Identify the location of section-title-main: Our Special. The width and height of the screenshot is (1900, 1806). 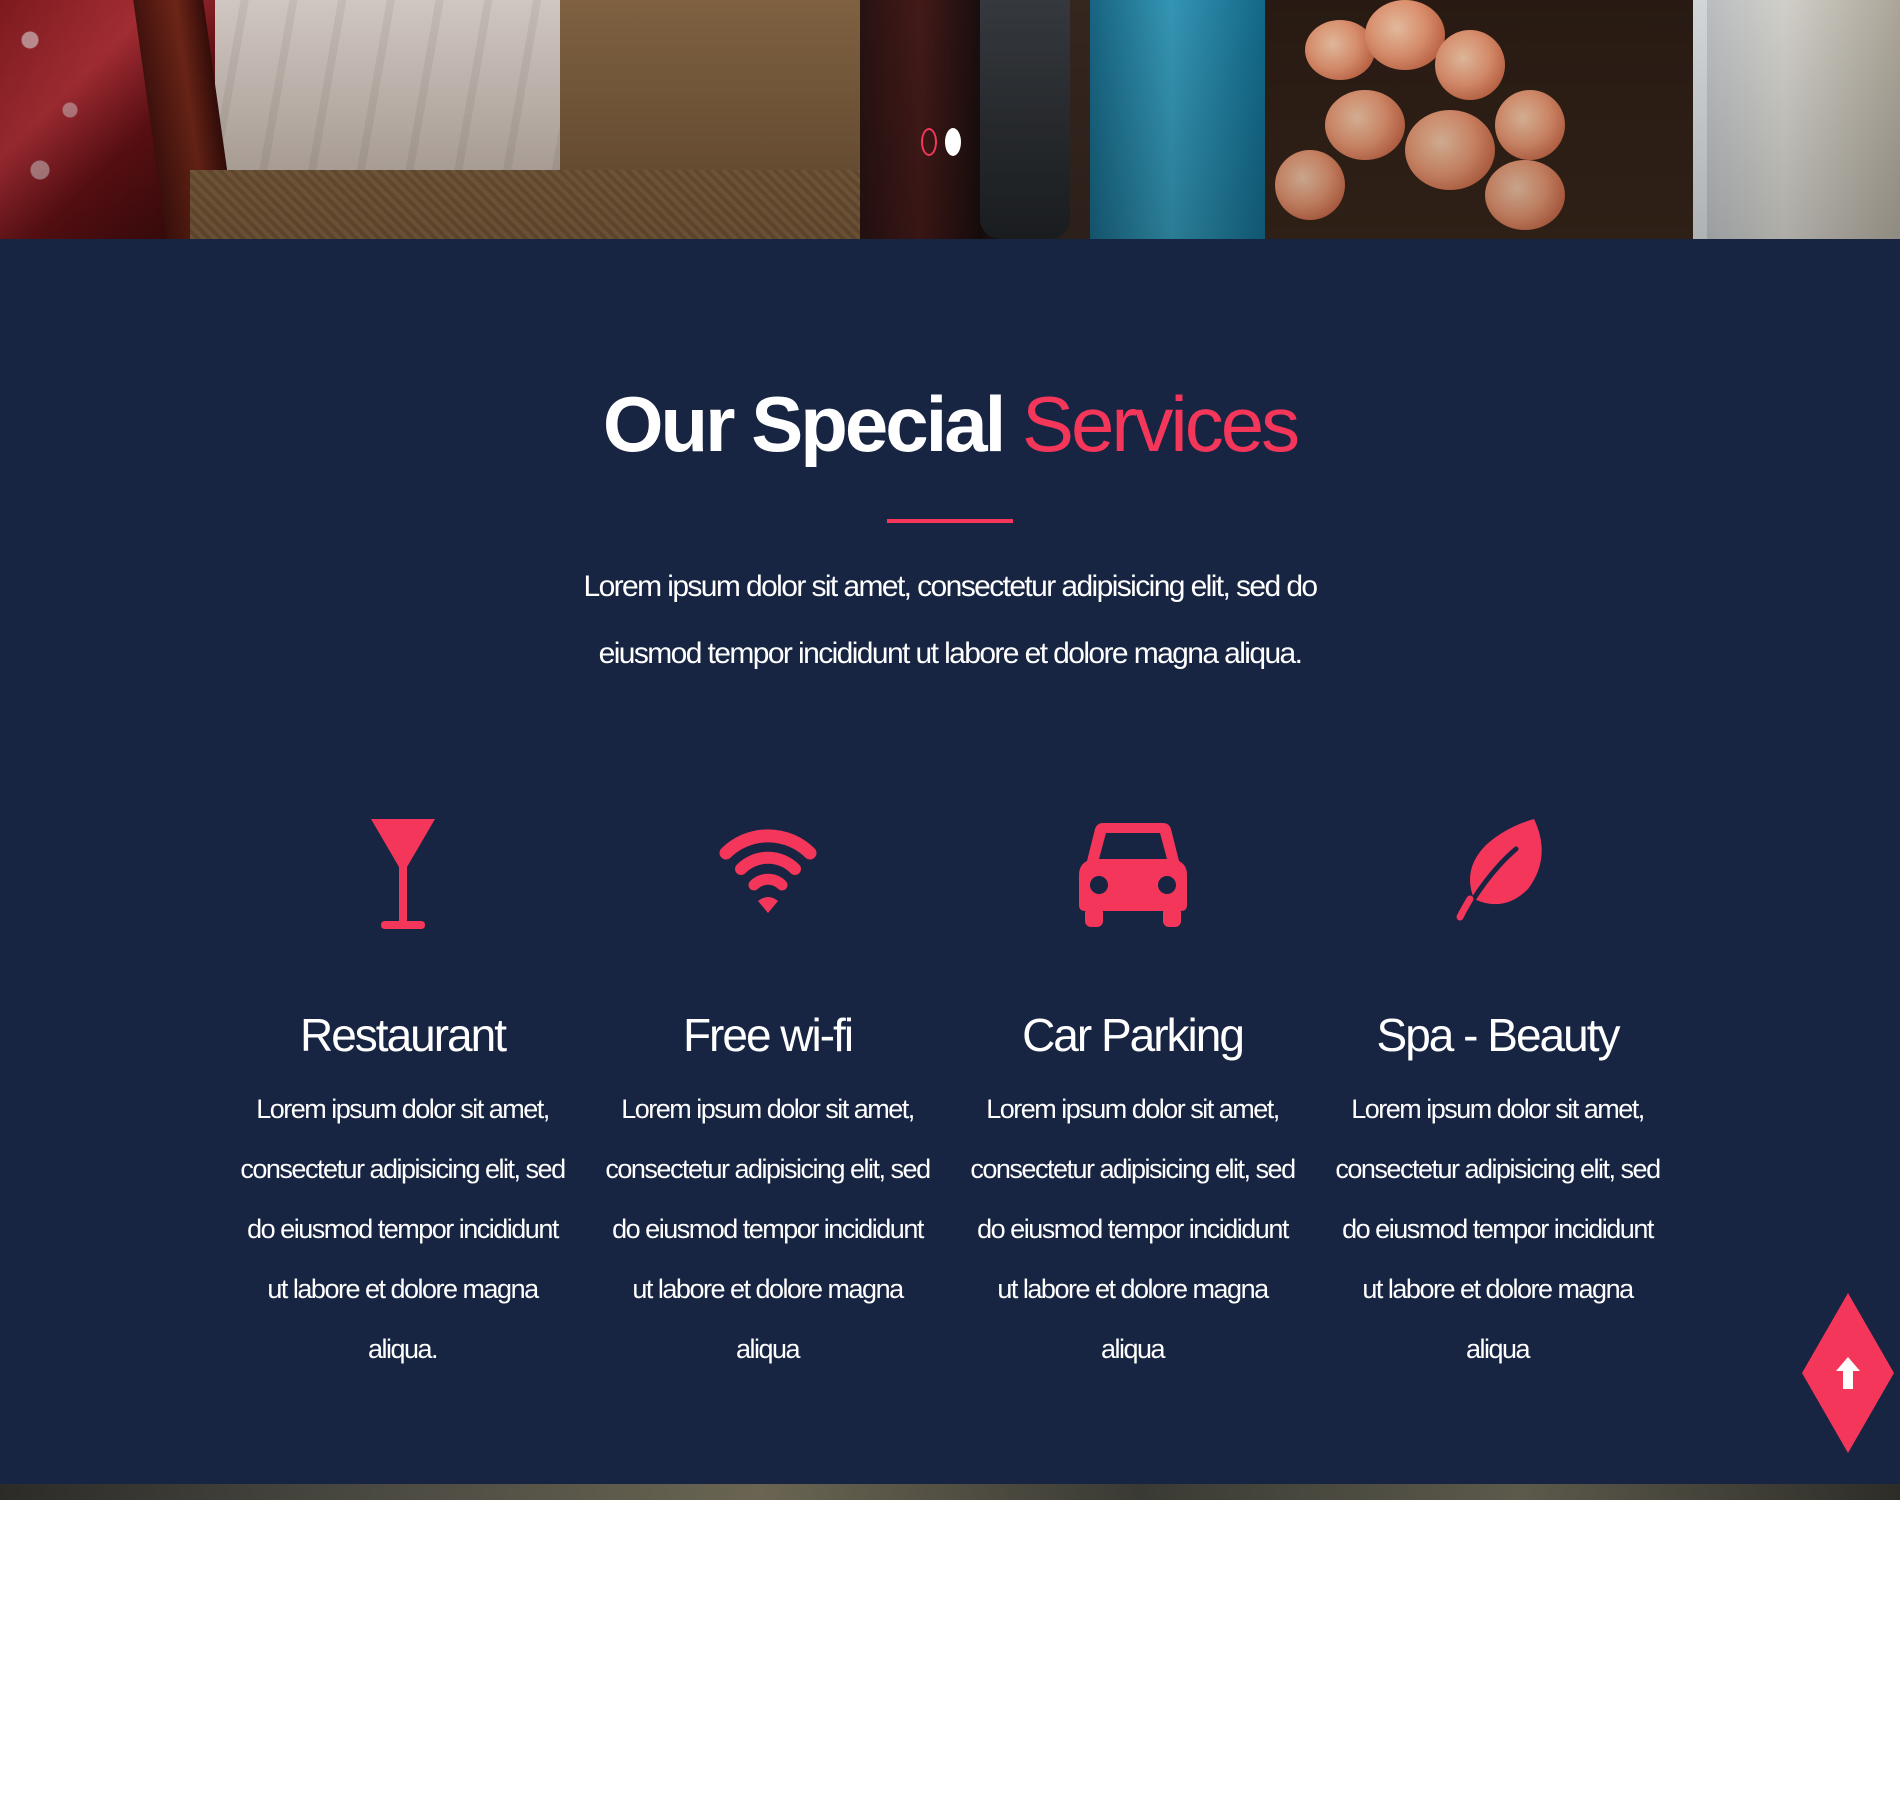
(804, 424).